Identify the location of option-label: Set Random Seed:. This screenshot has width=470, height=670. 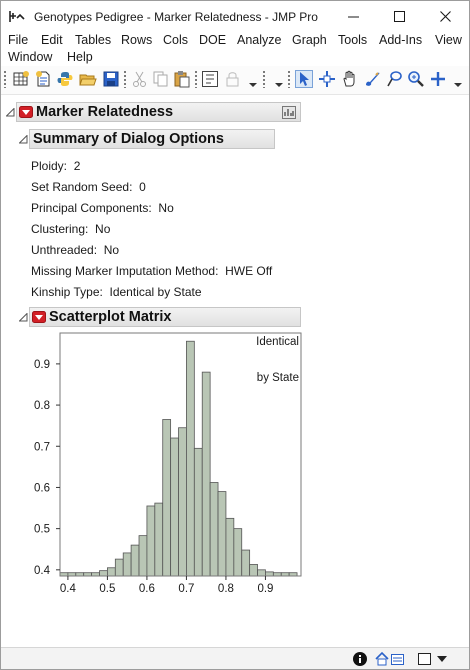
(82, 187).